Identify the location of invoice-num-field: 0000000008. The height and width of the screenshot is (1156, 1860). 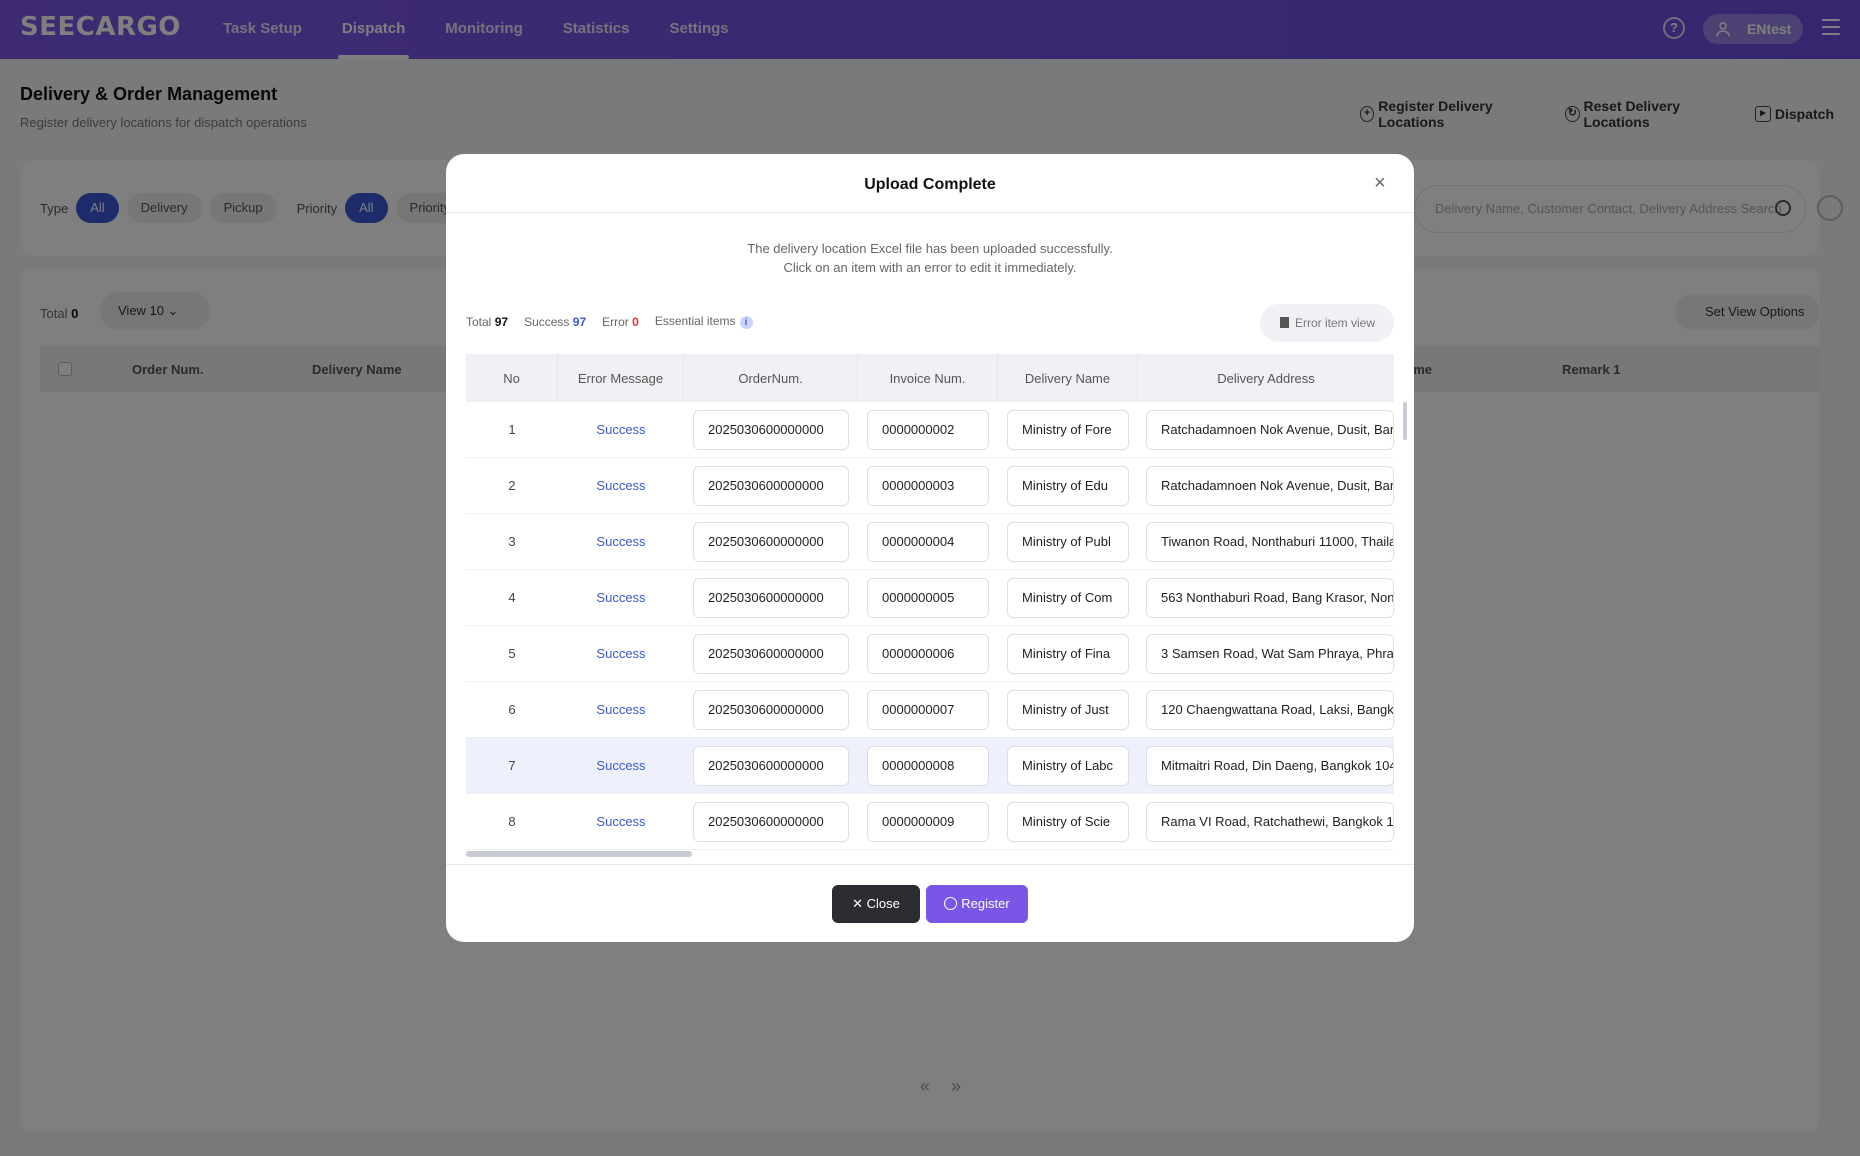
(928, 765).